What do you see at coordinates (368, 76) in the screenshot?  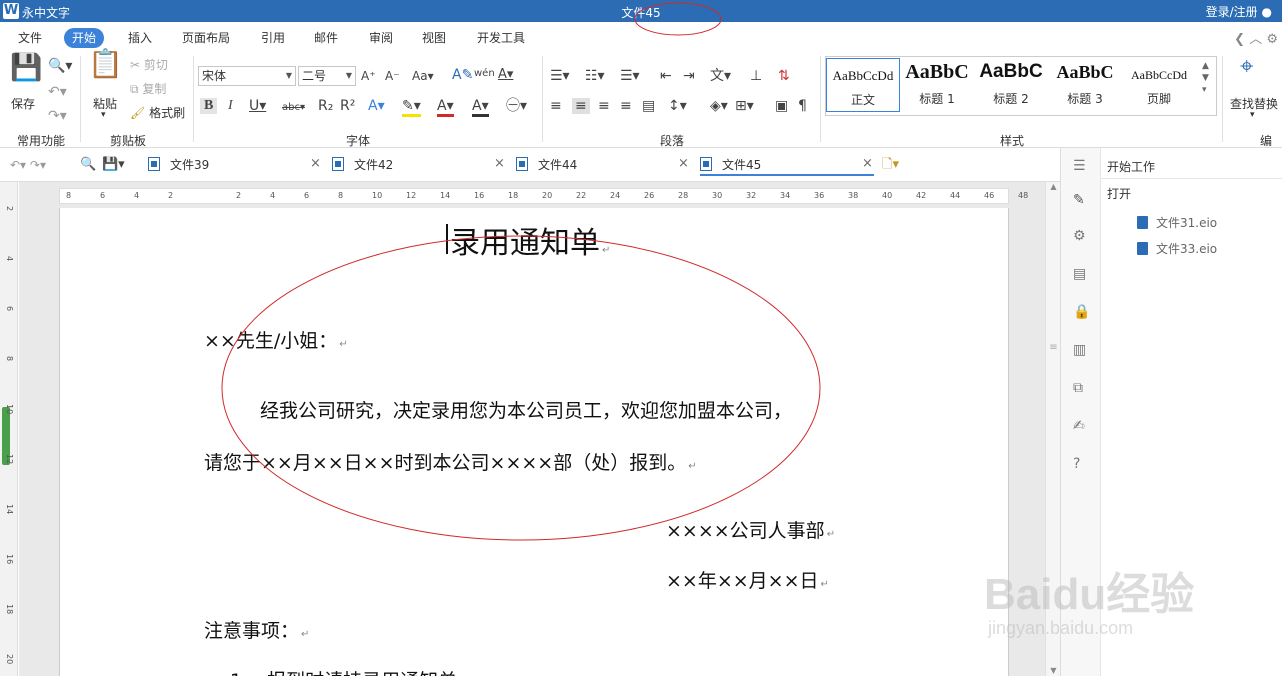 I see `grow-font-icon: A⁺` at bounding box center [368, 76].